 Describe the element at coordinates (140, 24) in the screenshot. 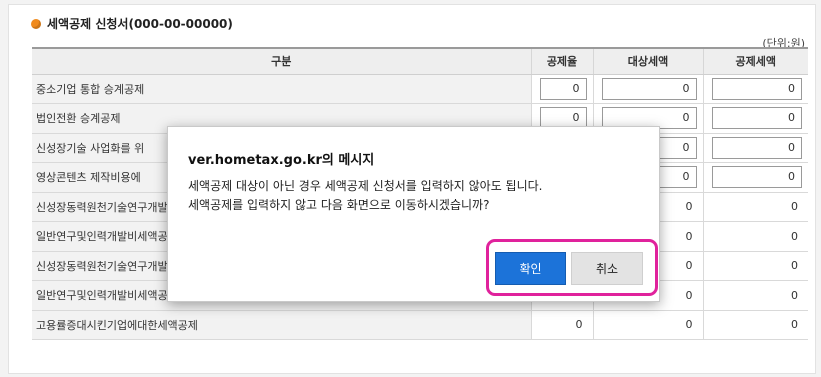

I see `page-title-text: 세액공제 신청서(000-00-00000)` at that location.